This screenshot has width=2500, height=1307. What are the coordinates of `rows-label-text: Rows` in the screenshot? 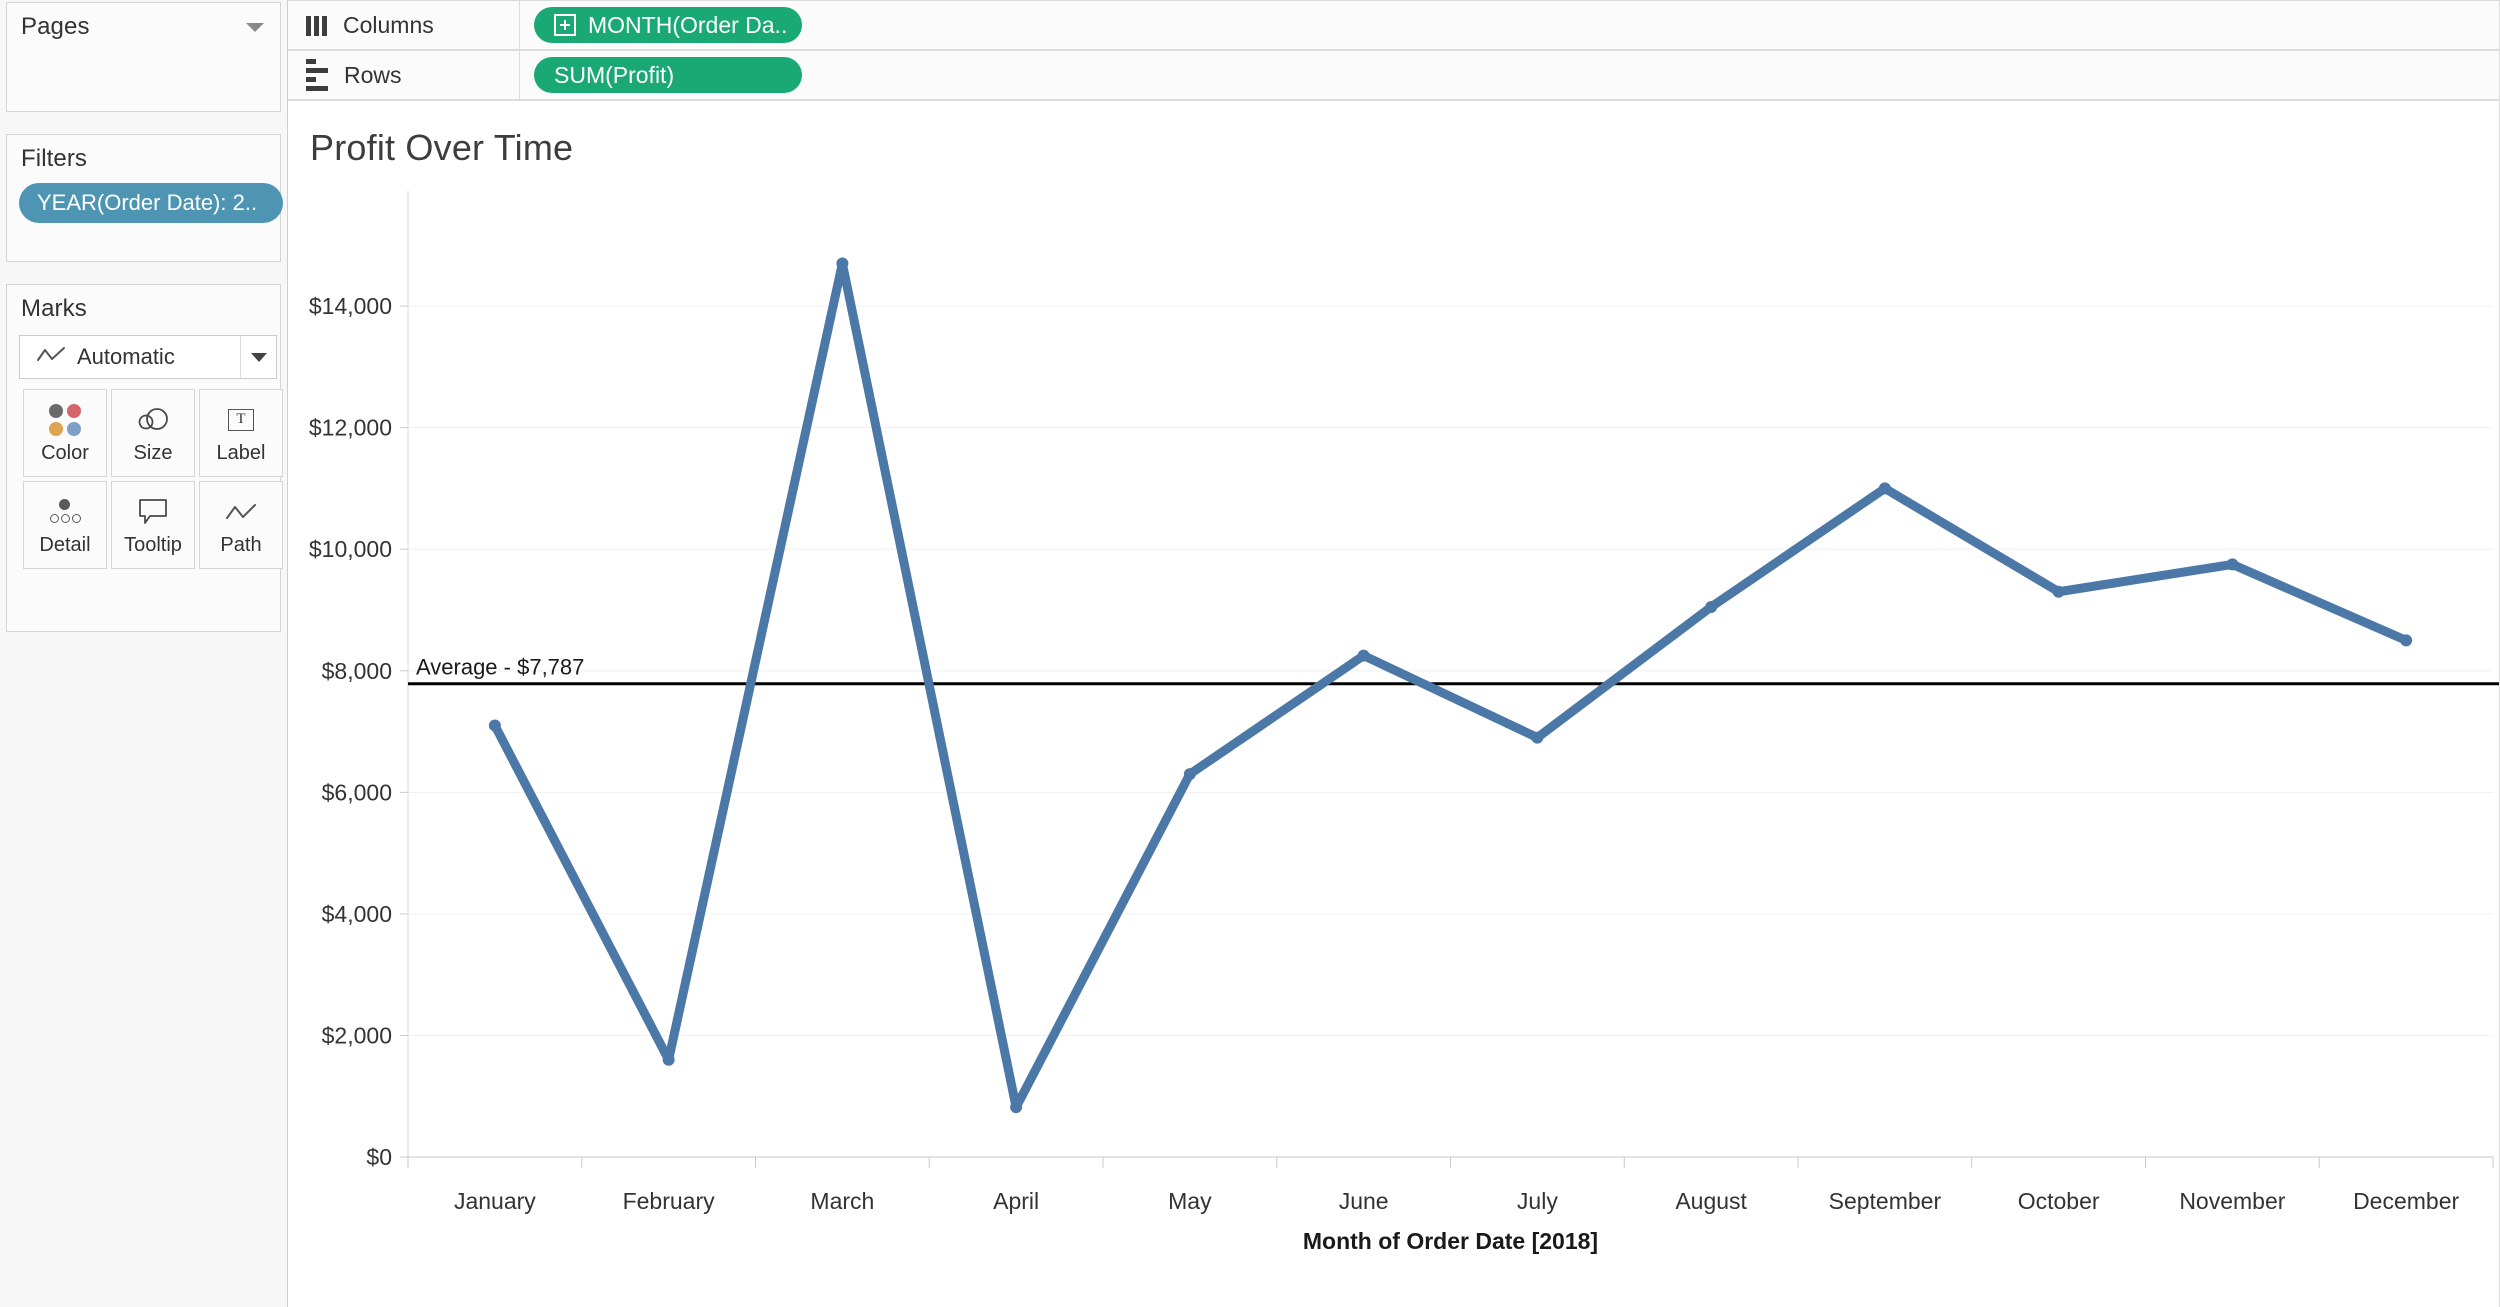 It's located at (373, 74).